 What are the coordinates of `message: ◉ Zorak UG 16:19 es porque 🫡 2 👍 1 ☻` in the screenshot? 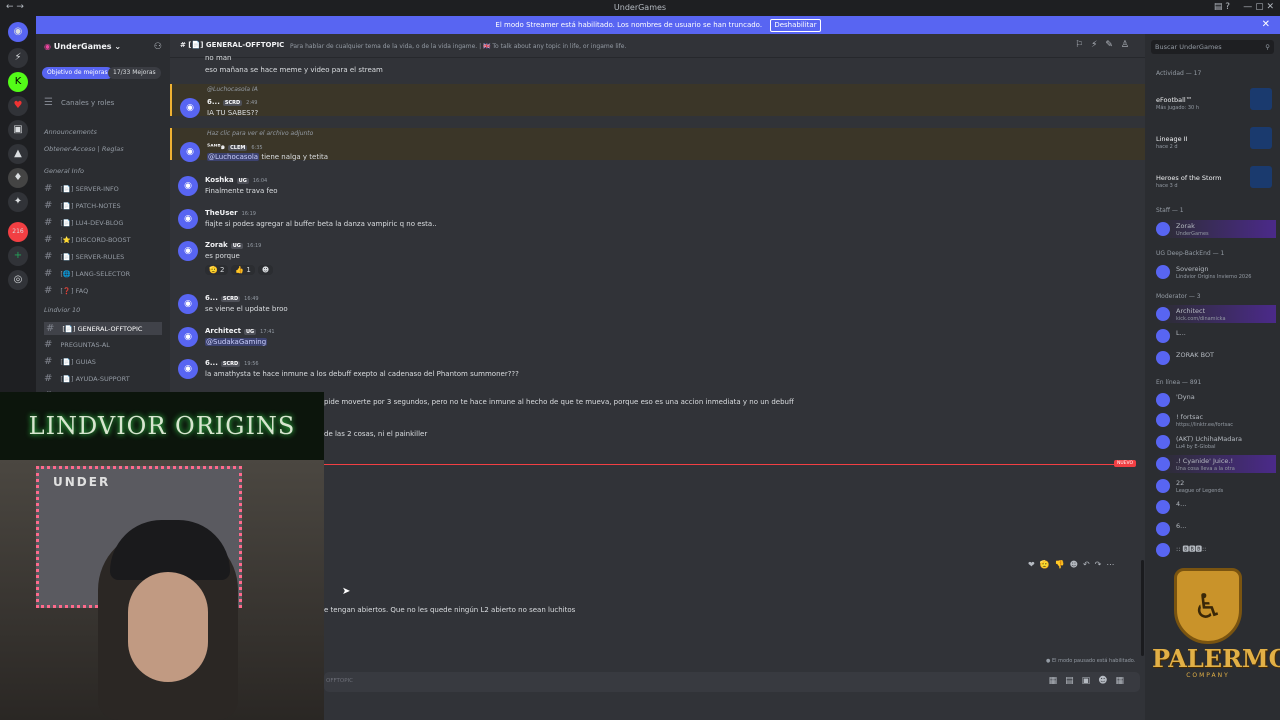 It's located at (657, 261).